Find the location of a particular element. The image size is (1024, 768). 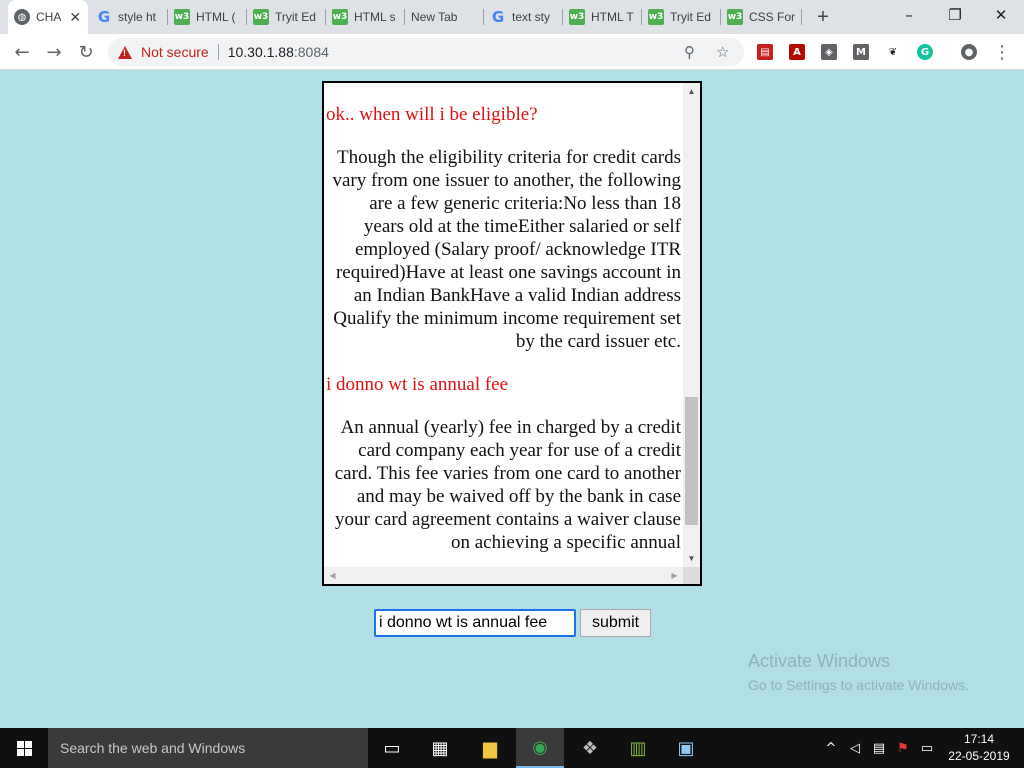

close-window-button: ✕ is located at coordinates (1001, 15).